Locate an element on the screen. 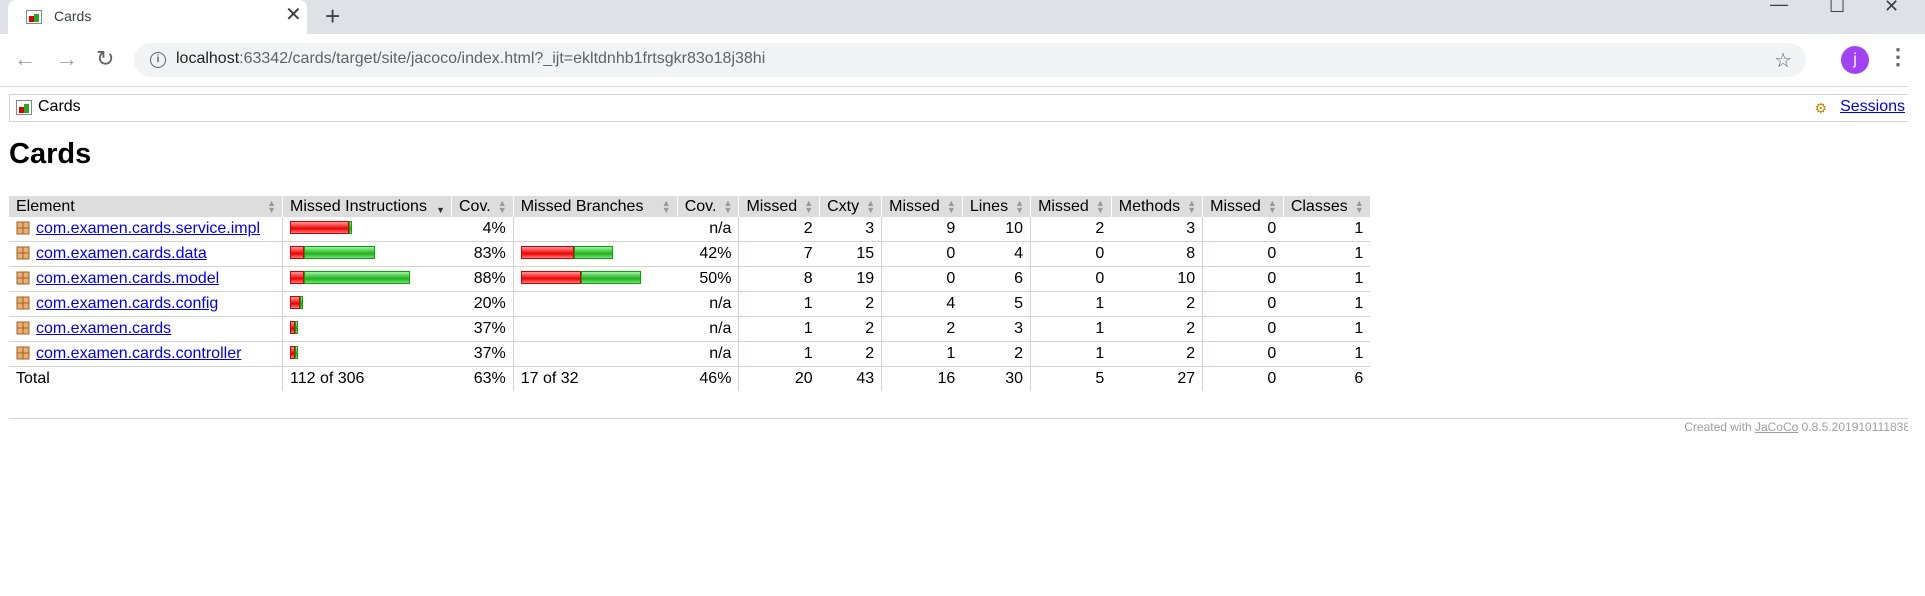 The height and width of the screenshot is (596, 1925). lines-missed-cell: 0 is located at coordinates (922, 279).